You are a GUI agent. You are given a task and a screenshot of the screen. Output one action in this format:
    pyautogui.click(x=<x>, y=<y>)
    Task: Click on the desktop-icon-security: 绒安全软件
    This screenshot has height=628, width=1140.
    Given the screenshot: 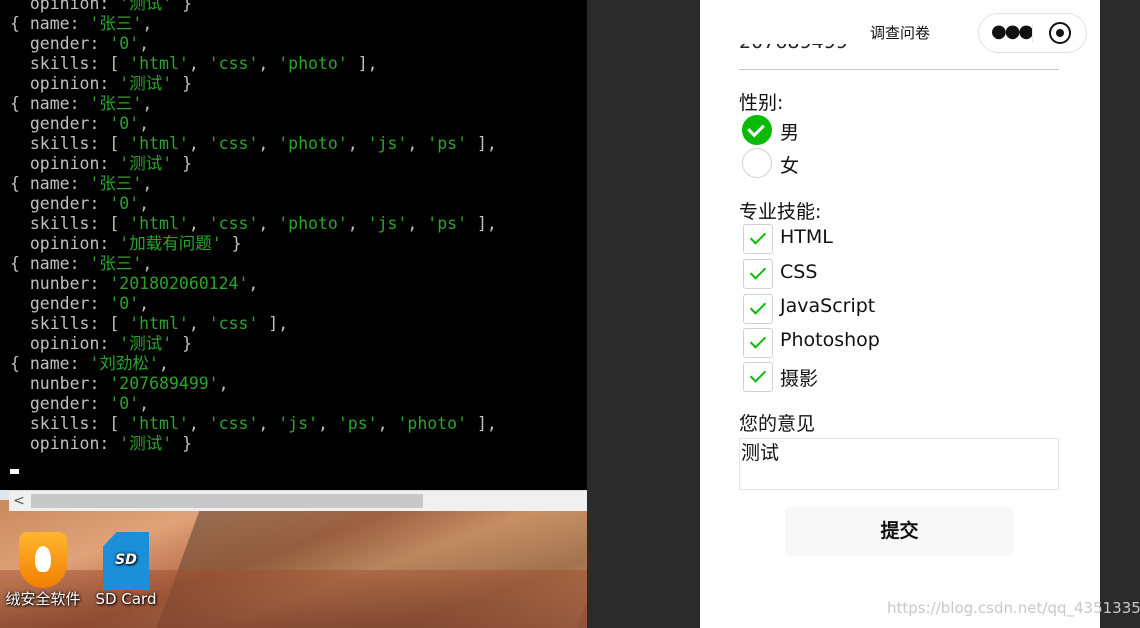 What is the action you would take?
    pyautogui.click(x=43, y=570)
    